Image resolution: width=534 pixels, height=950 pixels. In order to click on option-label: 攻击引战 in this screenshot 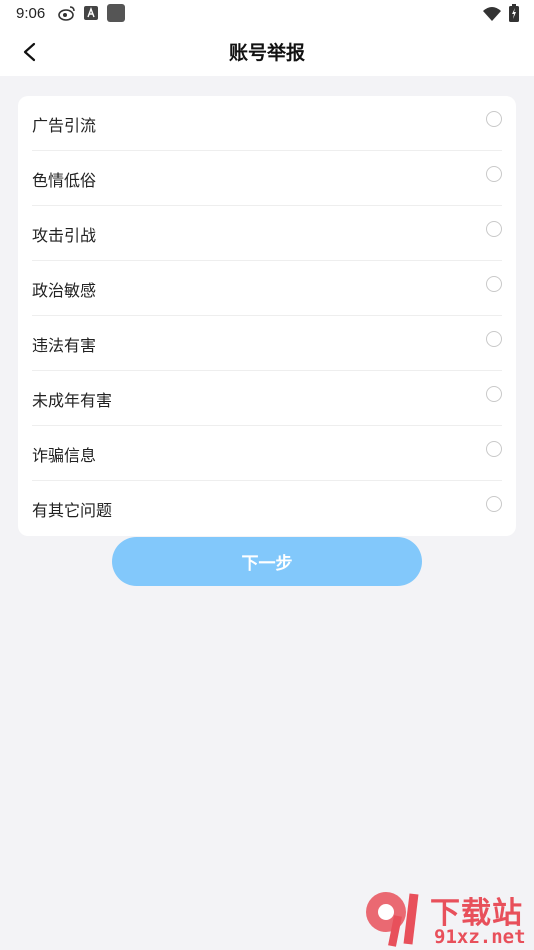, I will do `click(64, 235)`.